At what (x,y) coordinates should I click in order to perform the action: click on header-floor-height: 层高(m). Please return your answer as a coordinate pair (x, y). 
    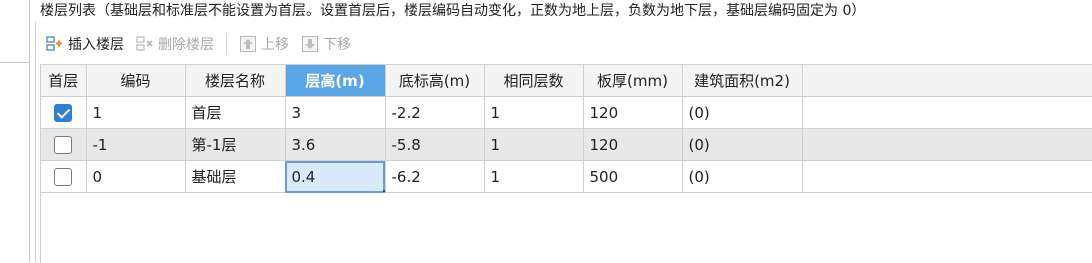
    Looking at the image, I should click on (335, 81).